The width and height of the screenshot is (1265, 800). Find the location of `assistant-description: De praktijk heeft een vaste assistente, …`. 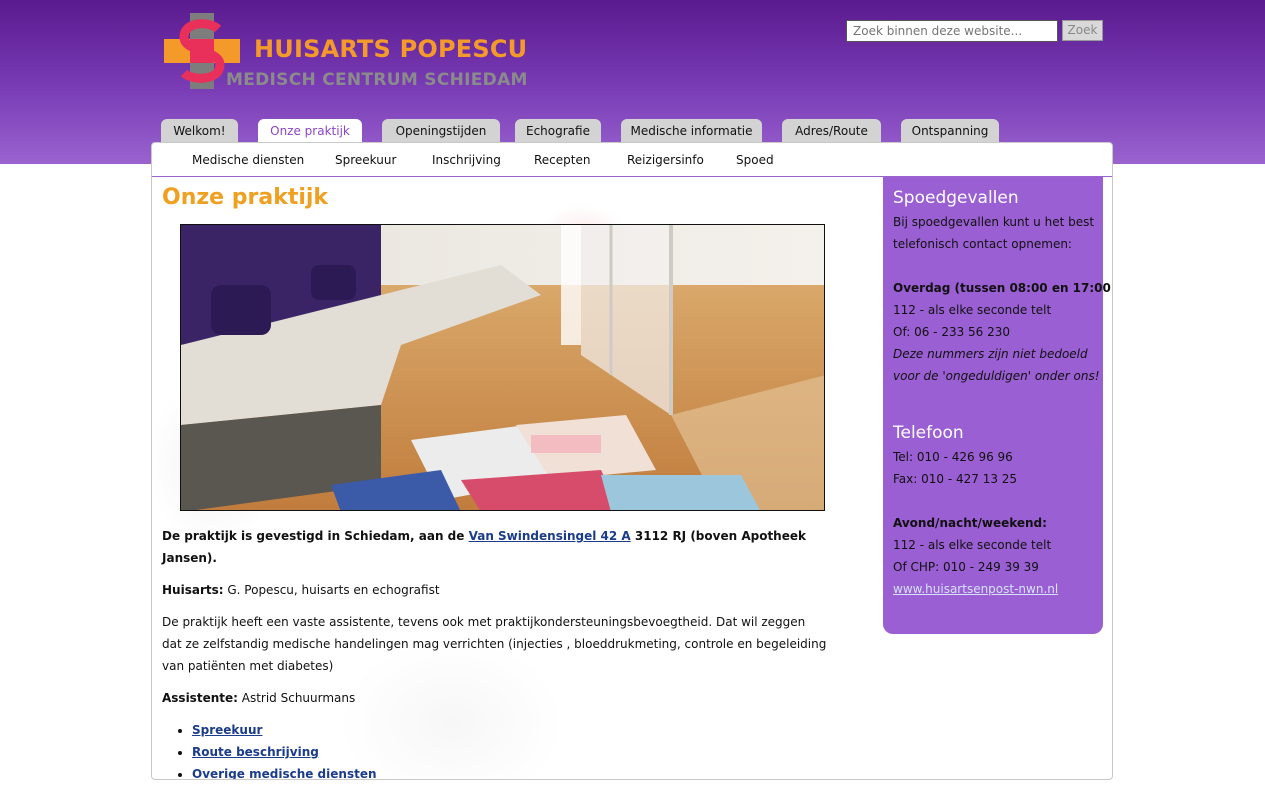

assistant-description: De praktijk heeft een vaste assistente, … is located at coordinates (494, 644).